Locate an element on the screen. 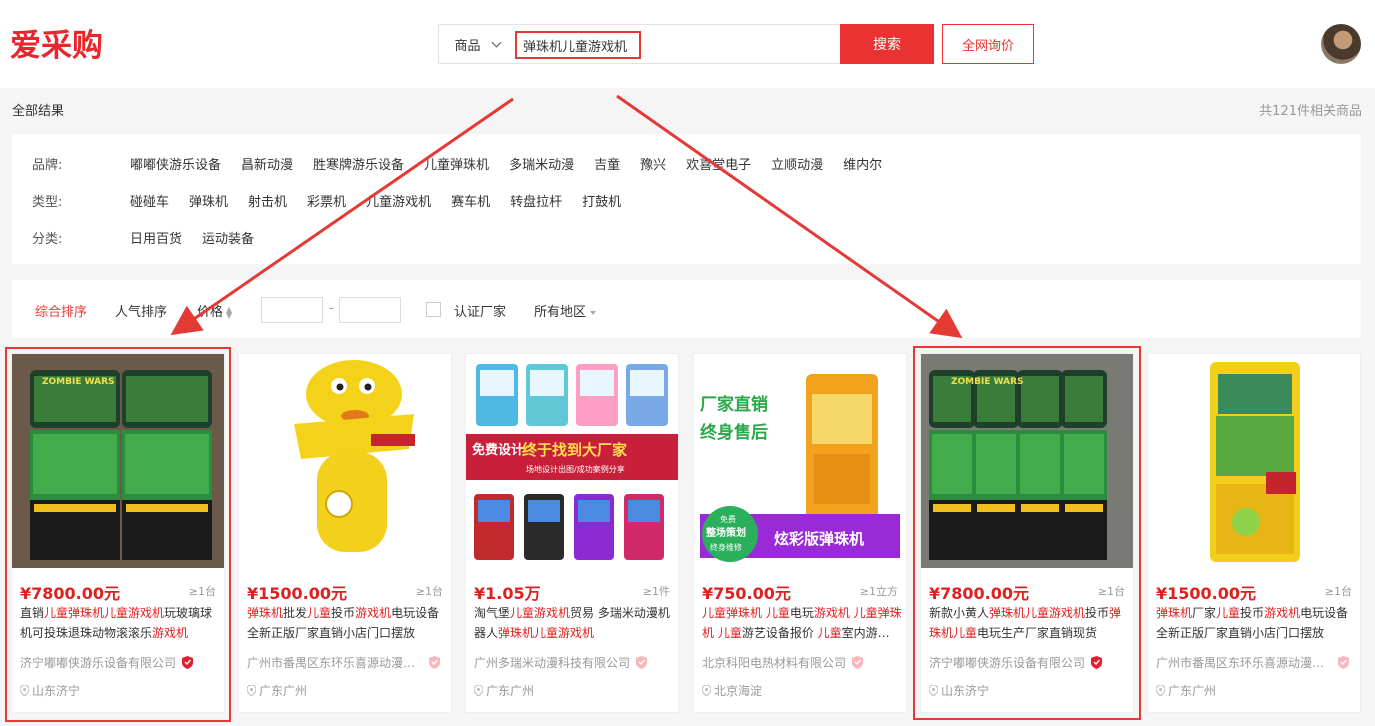 The height and width of the screenshot is (726, 1375). search-query-text: 弹珠机儿童游戏机 is located at coordinates (578, 45).